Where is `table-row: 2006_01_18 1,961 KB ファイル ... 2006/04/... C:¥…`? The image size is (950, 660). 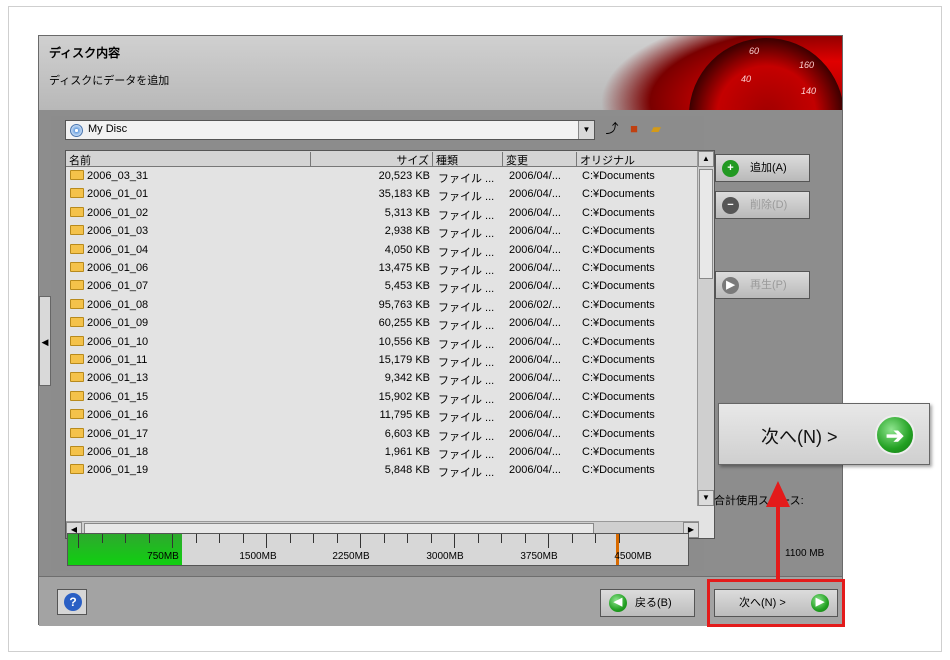
table-row: 2006_01_18 1,961 KB ファイル ... 2006/04/... C:¥… is located at coordinates (382, 453).